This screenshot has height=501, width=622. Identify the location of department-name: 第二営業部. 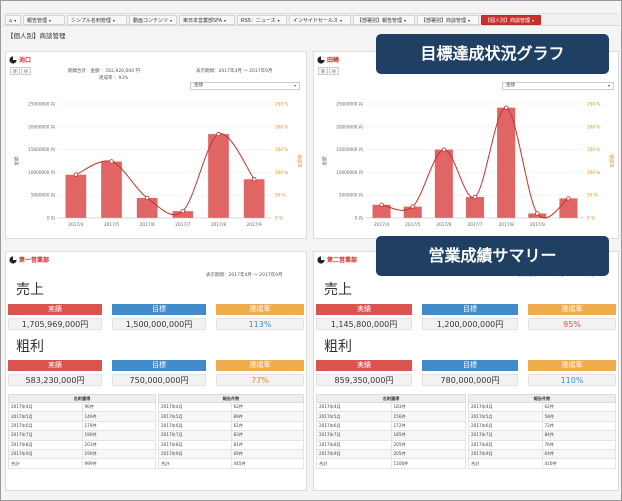
(342, 260).